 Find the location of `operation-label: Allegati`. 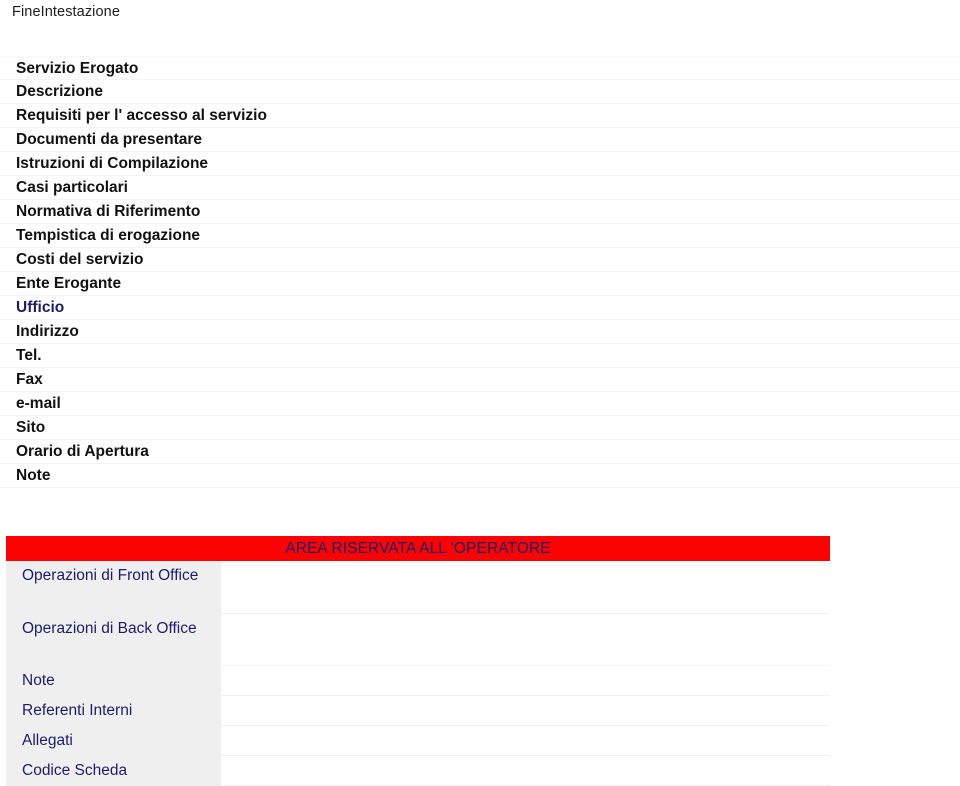

operation-label: Allegati is located at coordinates (47, 740).